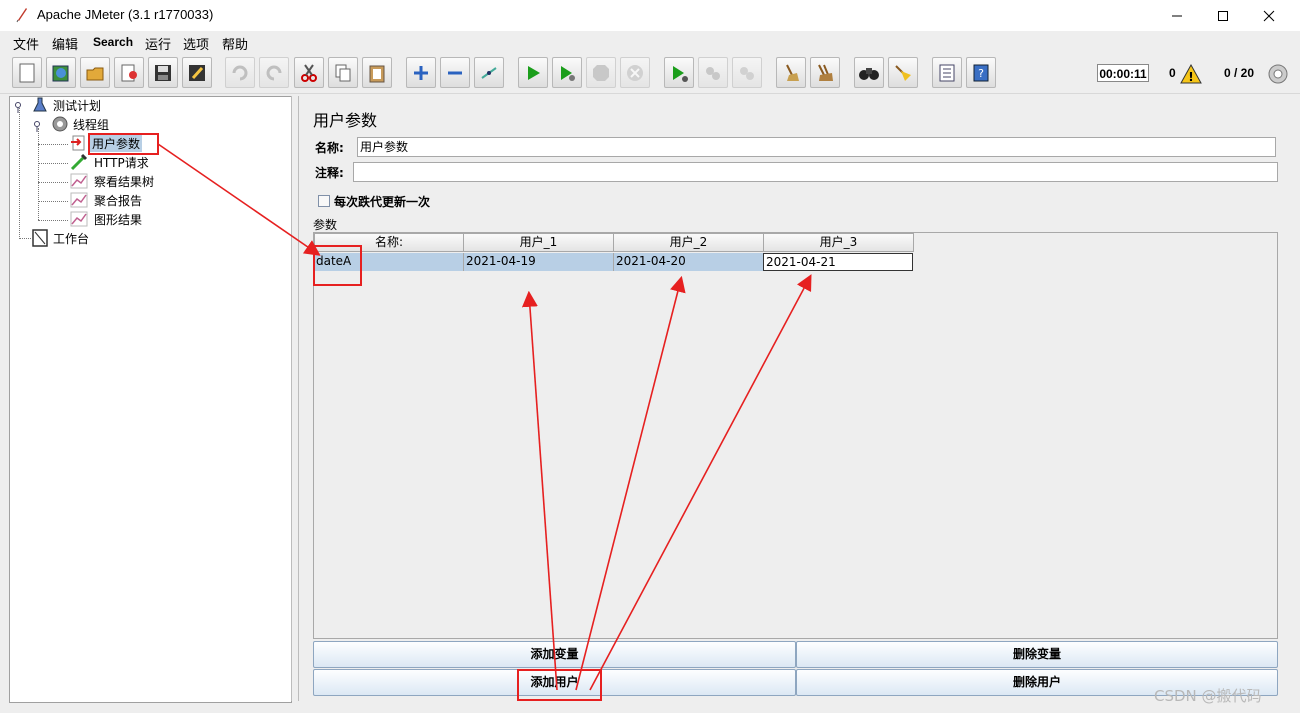 The width and height of the screenshot is (1300, 713). Describe the element at coordinates (239, 199) in the screenshot. I see `arrow-tree-to-table` at that location.